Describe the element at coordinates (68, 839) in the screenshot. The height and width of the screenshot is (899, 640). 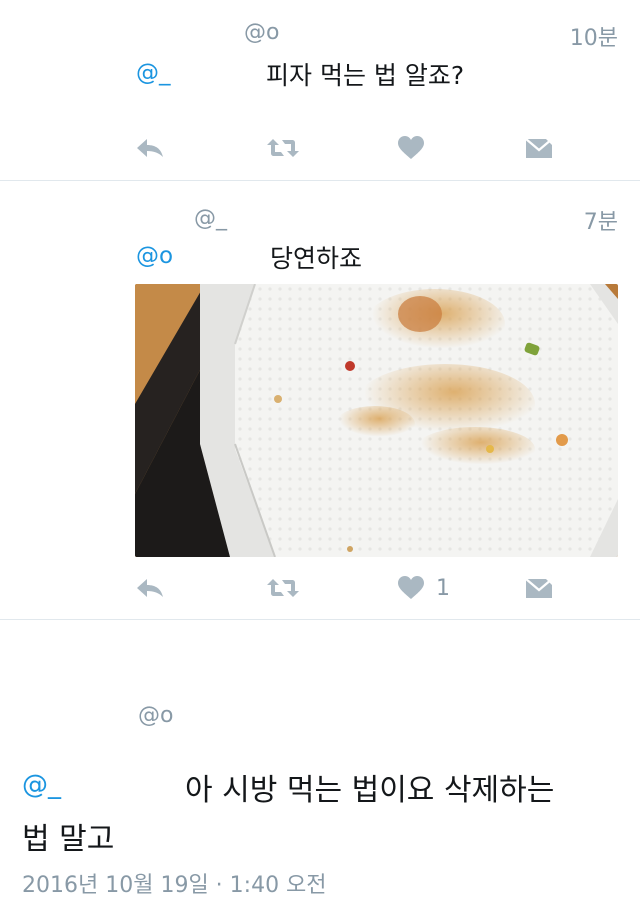
I see `main-tweet-text-line-2: 법 말고` at that location.